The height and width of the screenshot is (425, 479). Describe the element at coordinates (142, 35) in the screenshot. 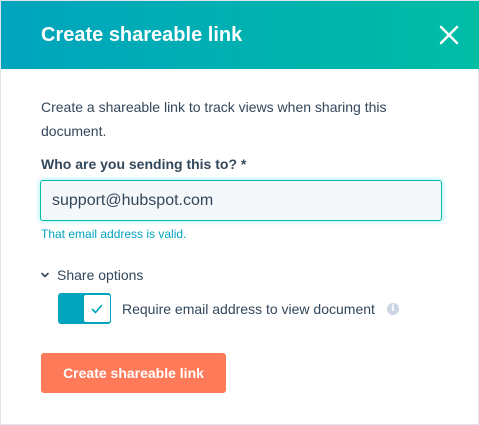

I see `dialog-title: Create shareable link` at that location.